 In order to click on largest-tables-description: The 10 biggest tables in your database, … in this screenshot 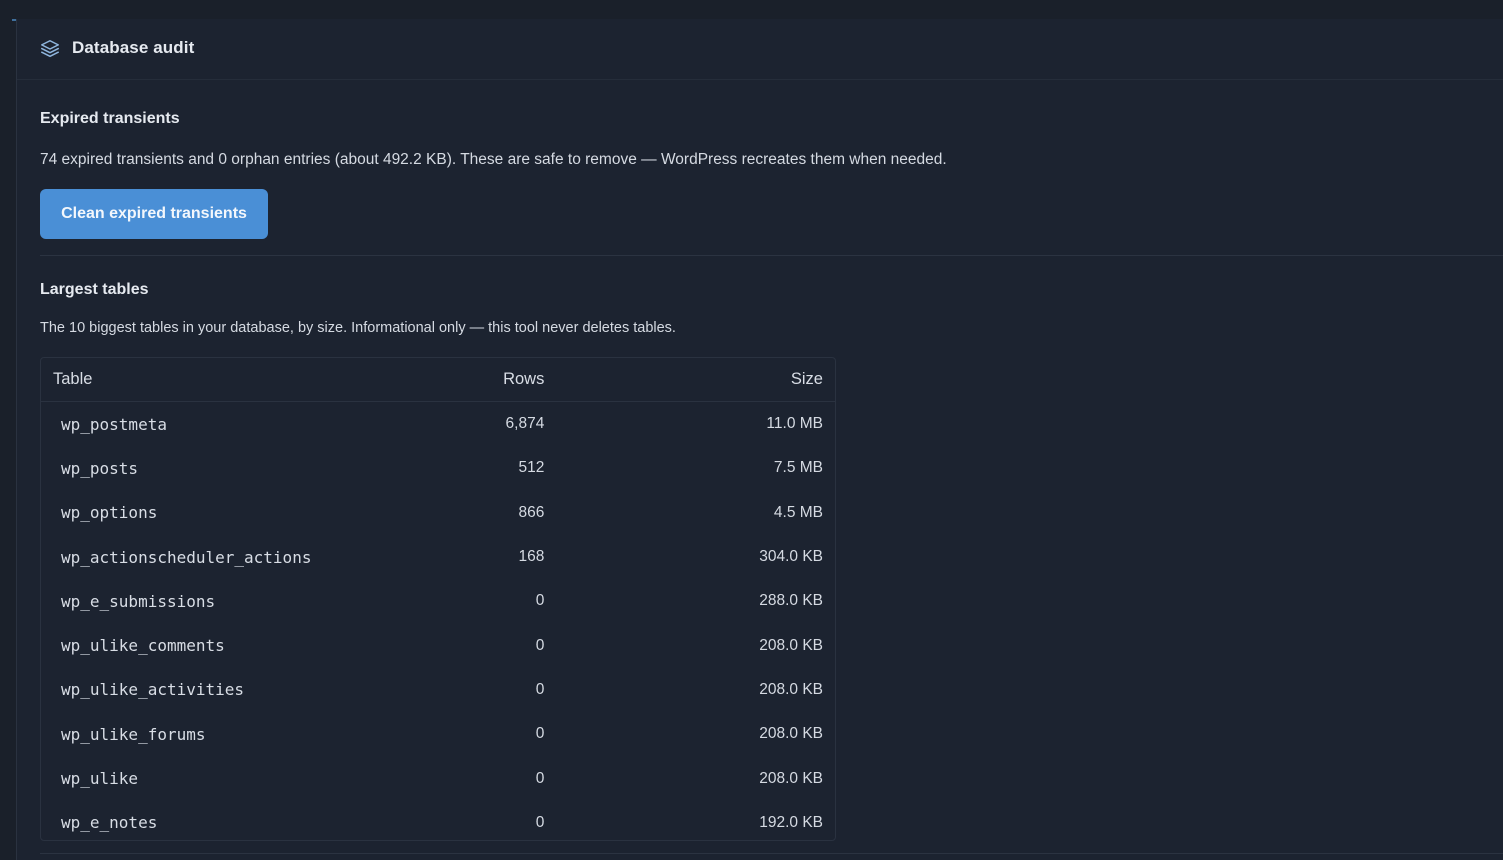, I will do `click(358, 328)`.